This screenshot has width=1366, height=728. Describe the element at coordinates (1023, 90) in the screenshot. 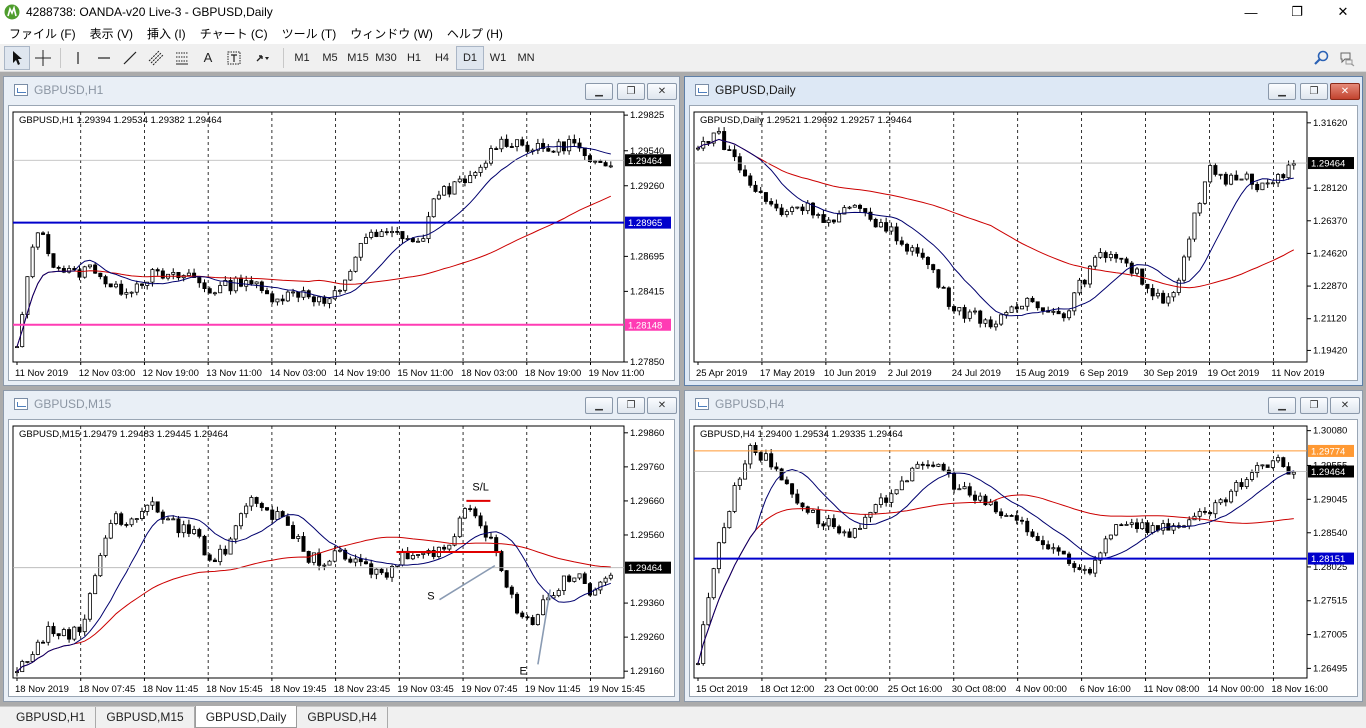

I see `chart-window-titlebar: GBPUSD,Daily ▁ ❐ ✕` at that location.